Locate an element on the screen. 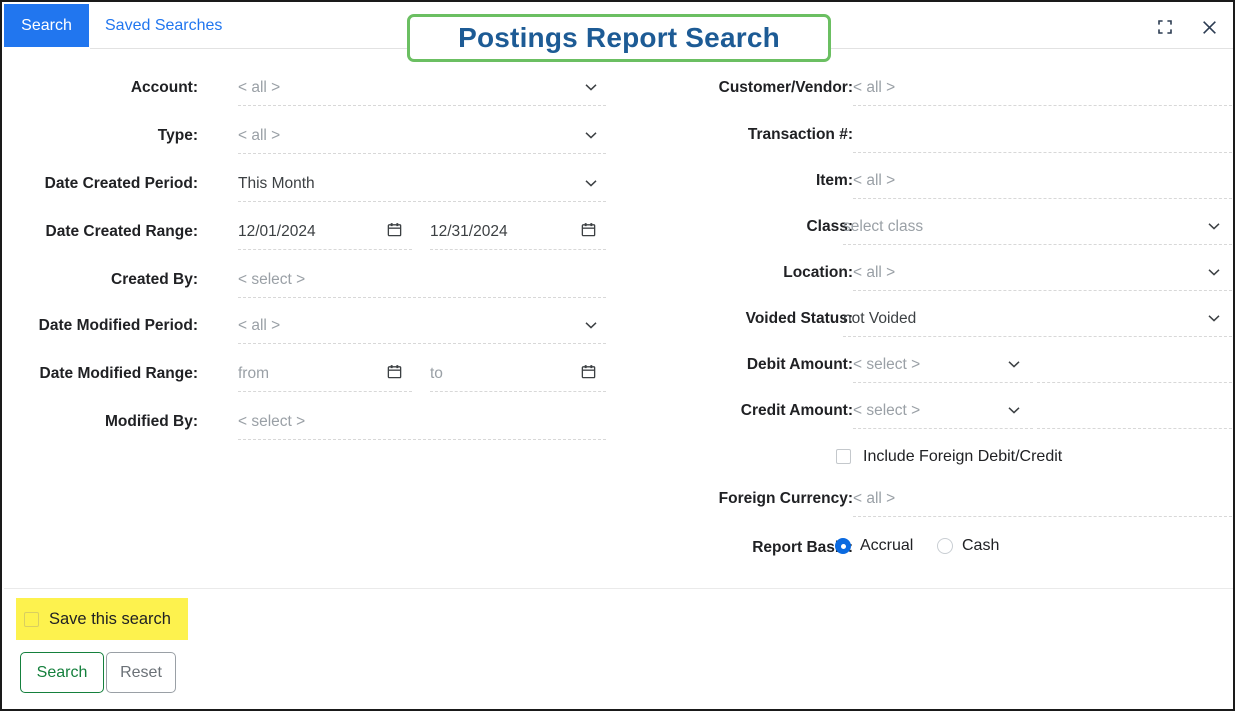 The height and width of the screenshot is (711, 1235). field-date-created-to: 12/31/2024 is located at coordinates (518, 235).